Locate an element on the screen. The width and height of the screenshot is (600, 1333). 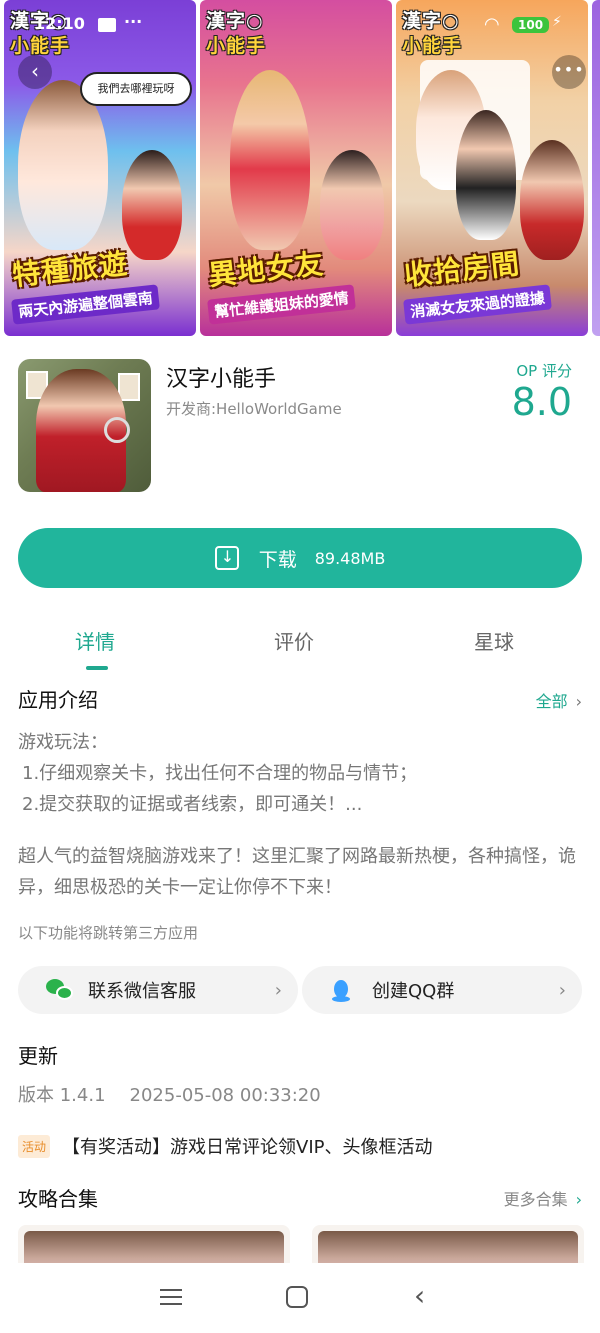
wechat-icon is located at coordinates (60, 990).